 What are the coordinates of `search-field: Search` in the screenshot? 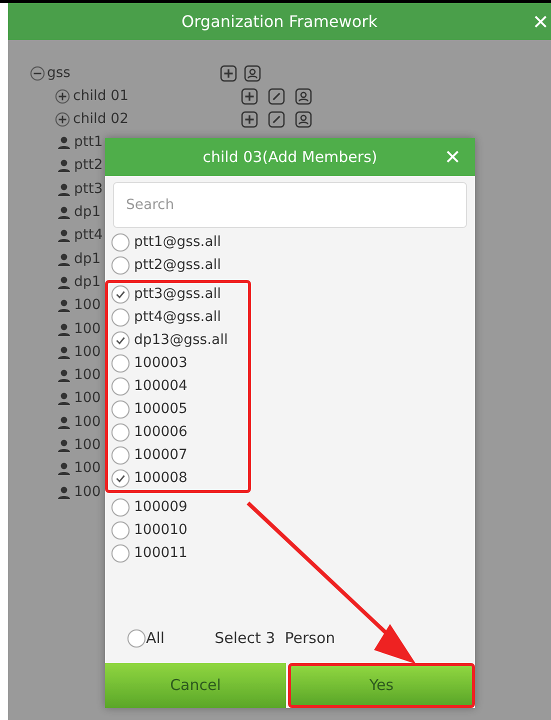 It's located at (290, 205).